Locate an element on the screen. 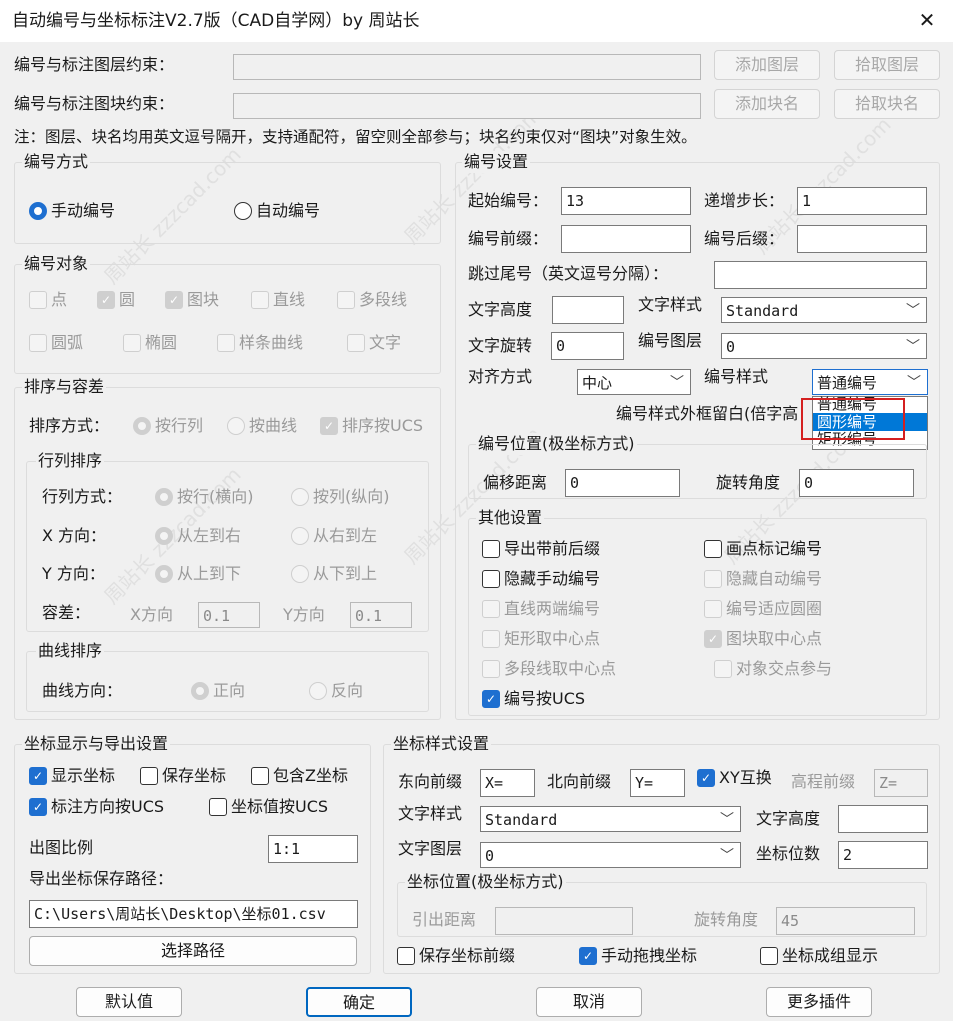 This screenshot has width=953, height=1021. object-ellipse-checkbox: 椭圆 is located at coordinates (150, 343).